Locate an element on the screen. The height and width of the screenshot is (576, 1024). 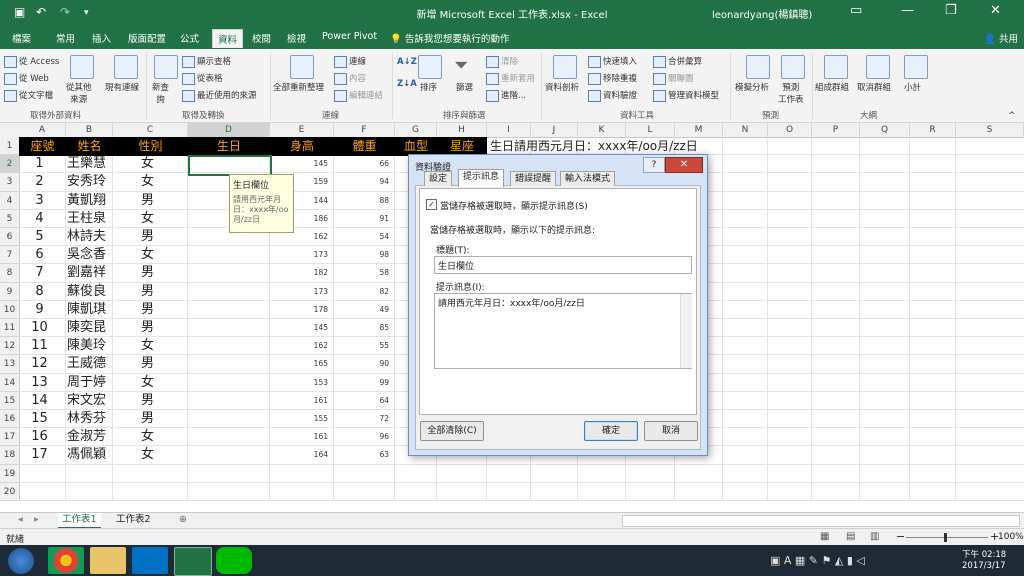
text-to-columns-button: 資料剖析 is located at coordinates (562, 87).